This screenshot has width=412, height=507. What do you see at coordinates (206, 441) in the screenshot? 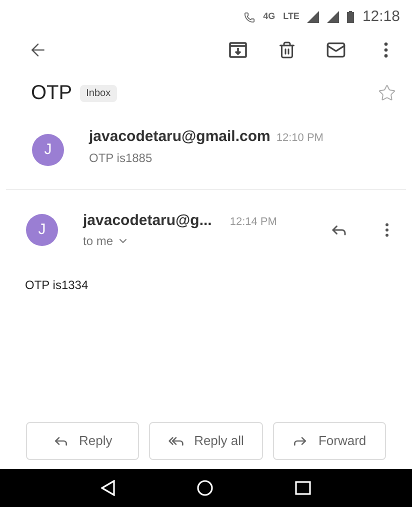
I see `action-button: Reply all` at bounding box center [206, 441].